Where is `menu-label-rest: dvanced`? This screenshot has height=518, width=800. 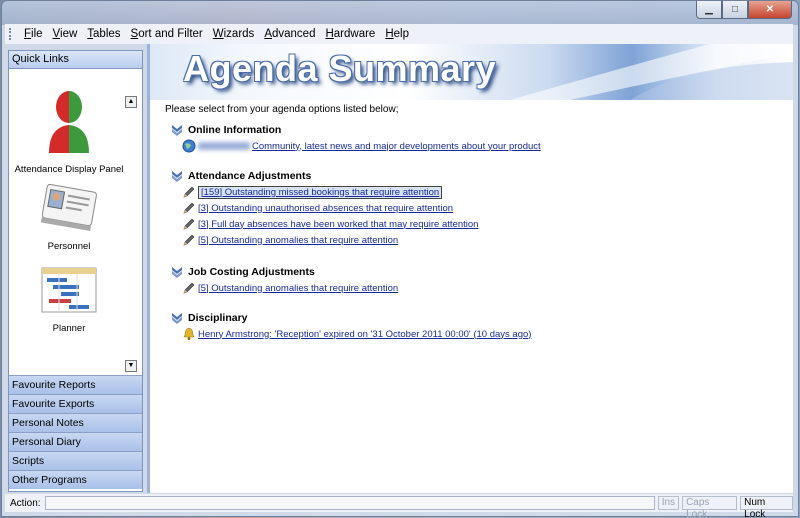 menu-label-rest: dvanced is located at coordinates (293, 34).